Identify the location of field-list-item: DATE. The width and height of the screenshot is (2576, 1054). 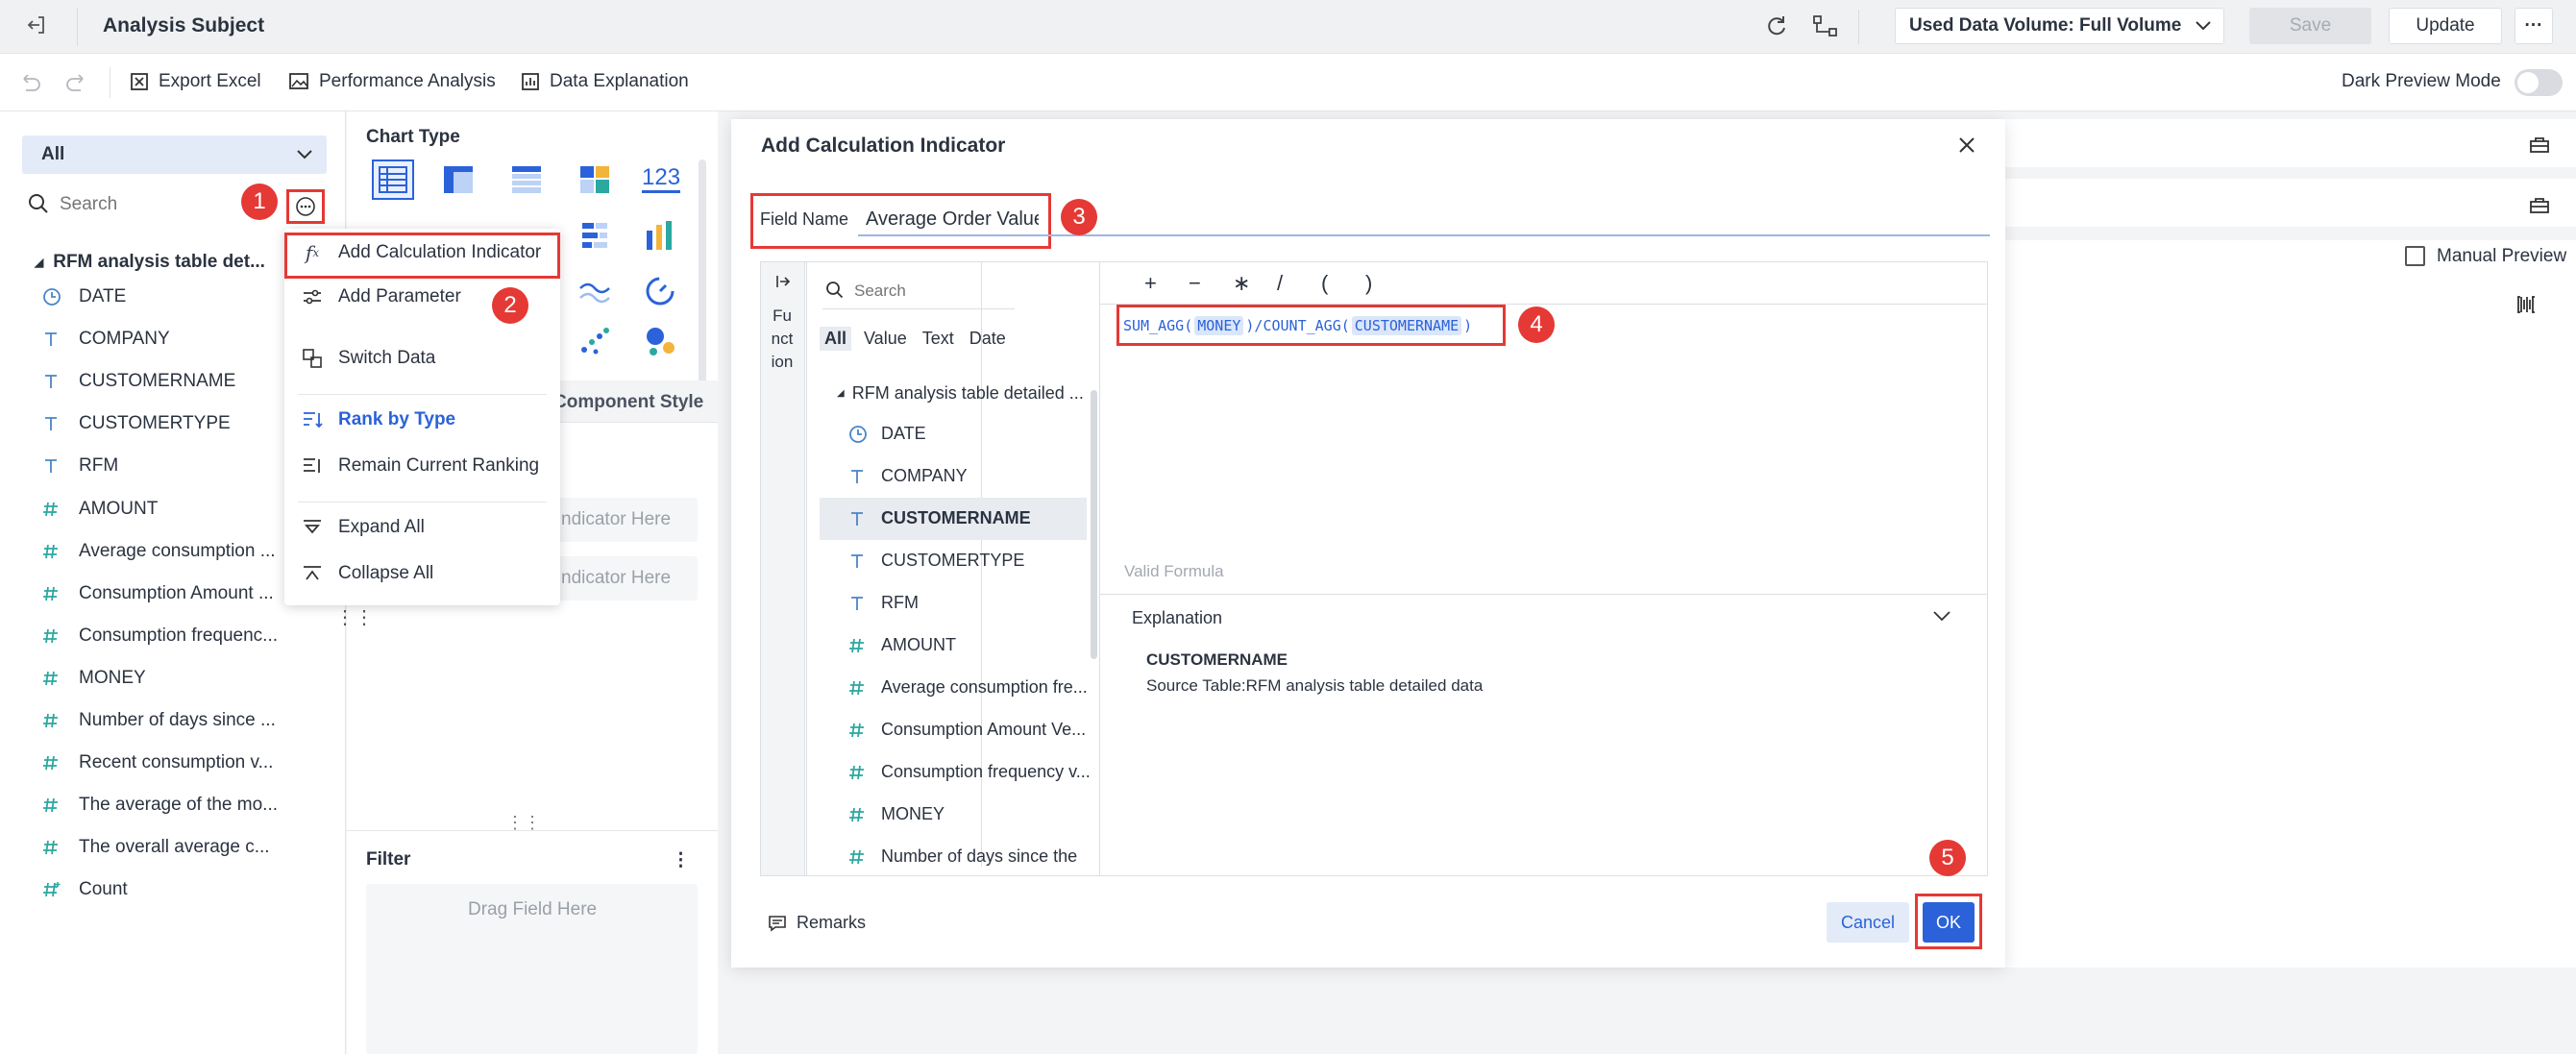
(84, 296).